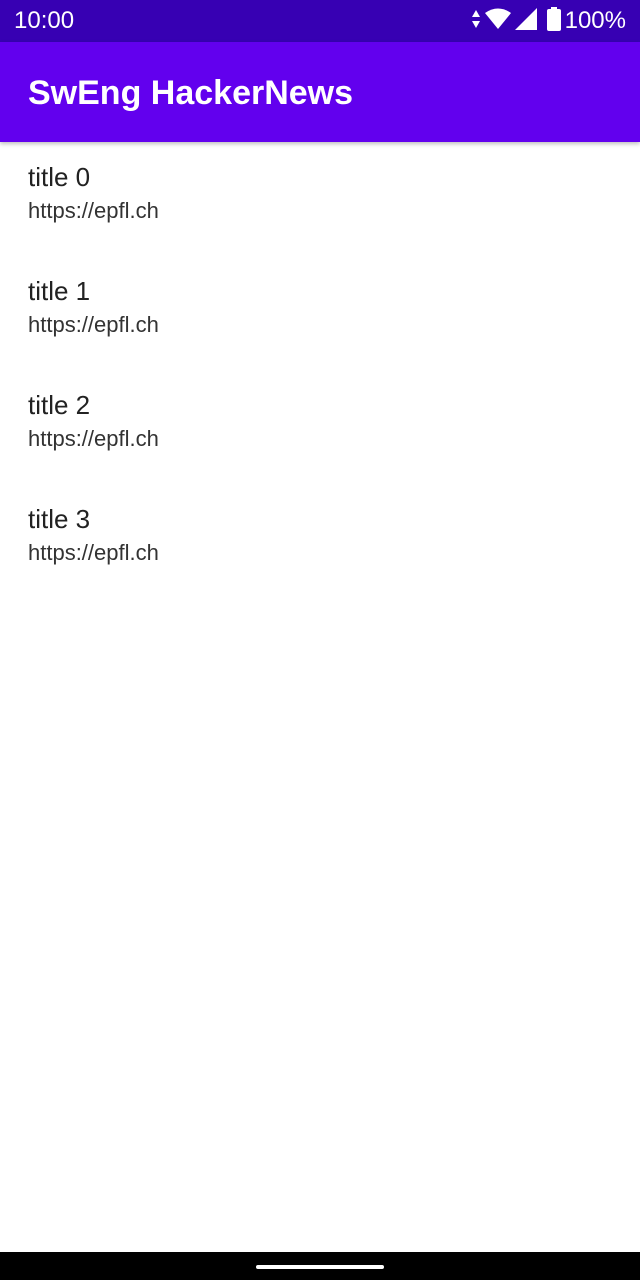 Image resolution: width=640 pixels, height=1280 pixels. Describe the element at coordinates (44, 20) in the screenshot. I see `status-time: 10:00` at that location.